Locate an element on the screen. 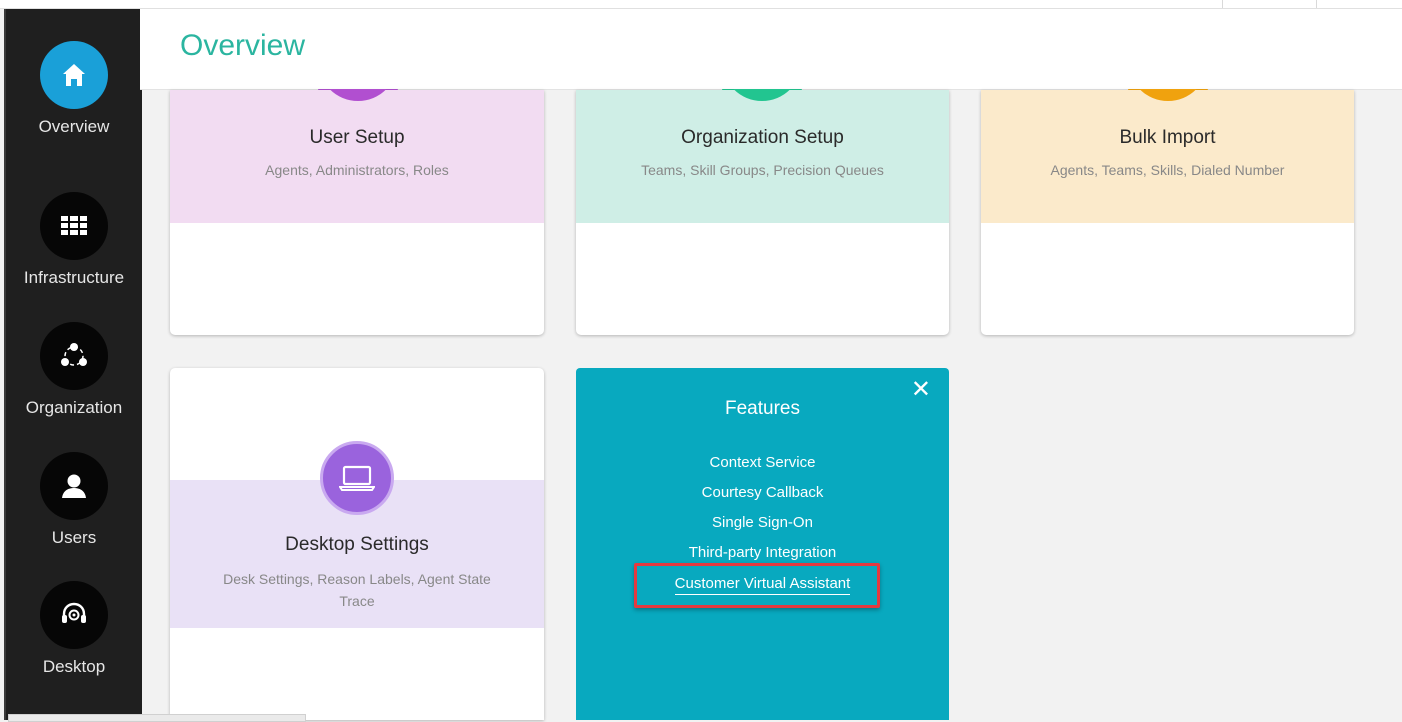  sidebar-item-label: Desktop is located at coordinates (74, 666).